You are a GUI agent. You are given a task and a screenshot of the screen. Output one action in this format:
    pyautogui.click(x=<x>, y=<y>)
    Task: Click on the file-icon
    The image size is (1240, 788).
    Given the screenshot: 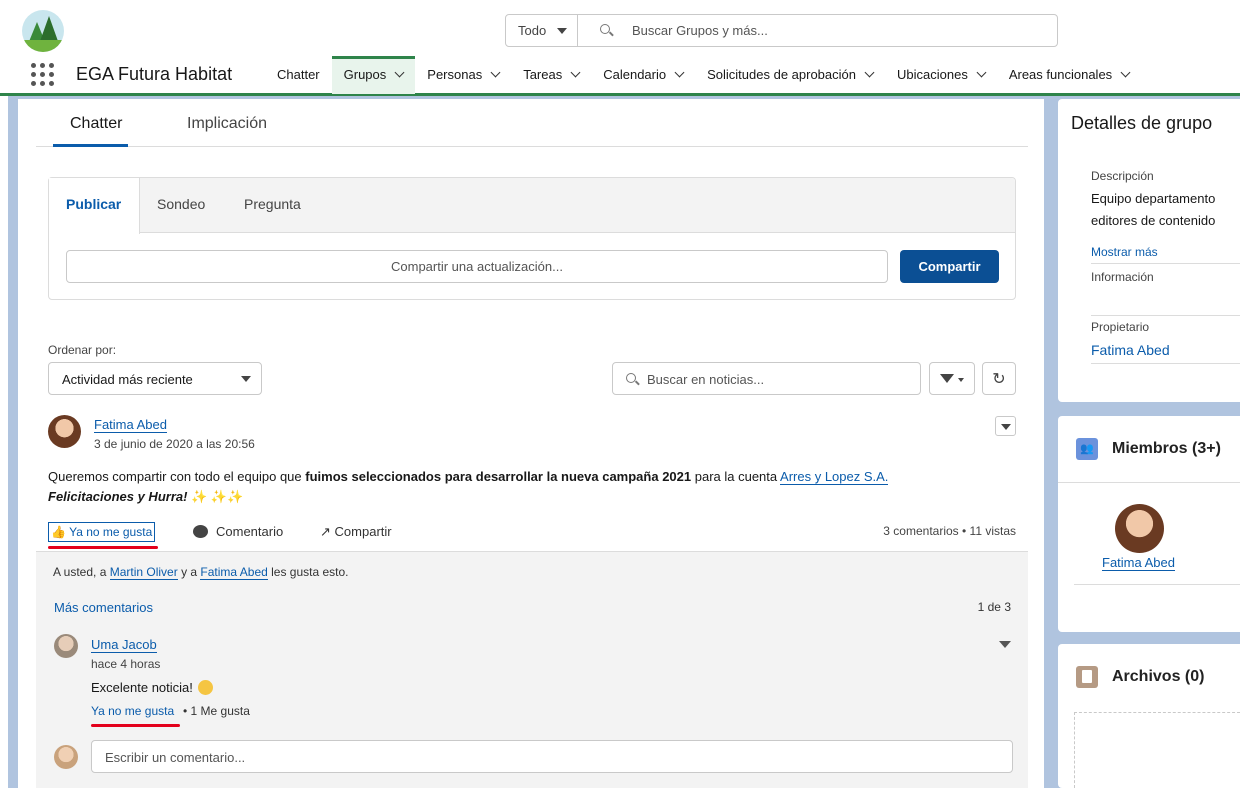 What is the action you would take?
    pyautogui.click(x=1087, y=677)
    